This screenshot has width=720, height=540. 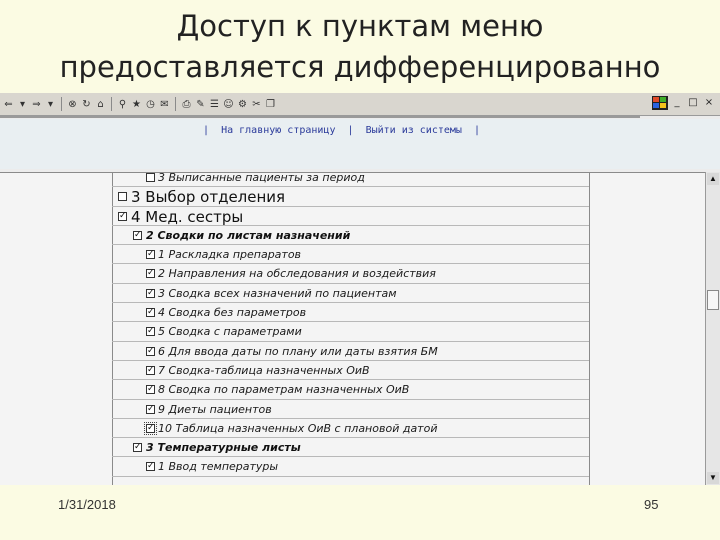 I want to click on slide-title-line-2: предоставляется дифференцированно, so click(x=360, y=67).